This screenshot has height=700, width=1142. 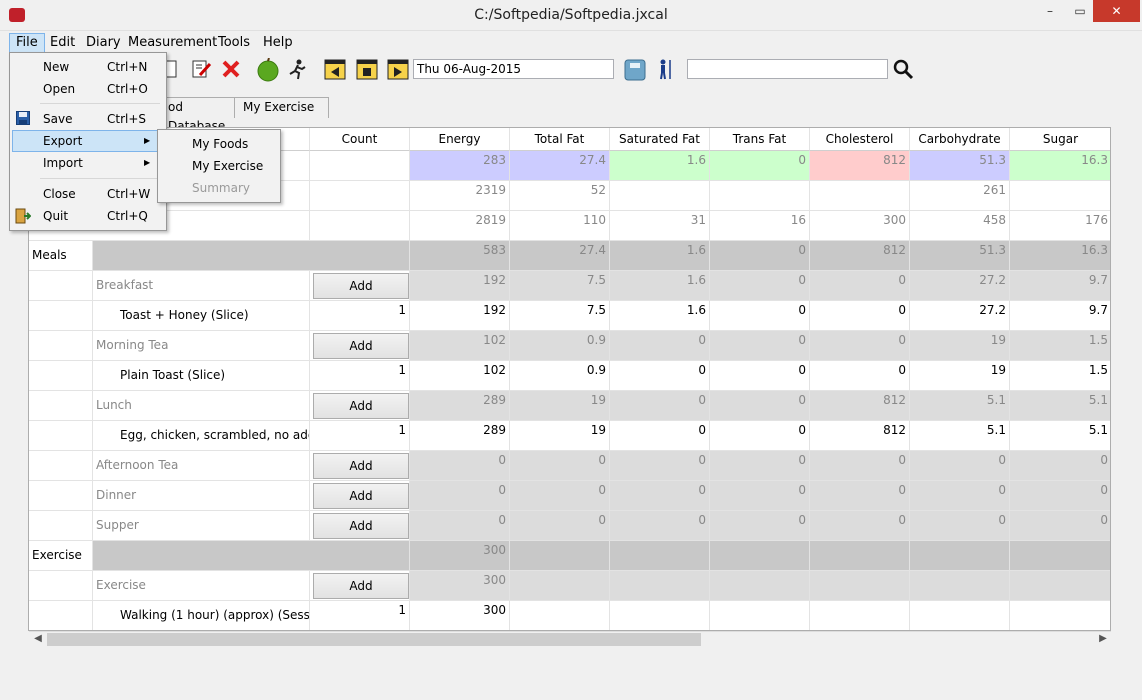 What do you see at coordinates (560, 376) in the screenshot?
I see `item-value-cell: 0.9` at bounding box center [560, 376].